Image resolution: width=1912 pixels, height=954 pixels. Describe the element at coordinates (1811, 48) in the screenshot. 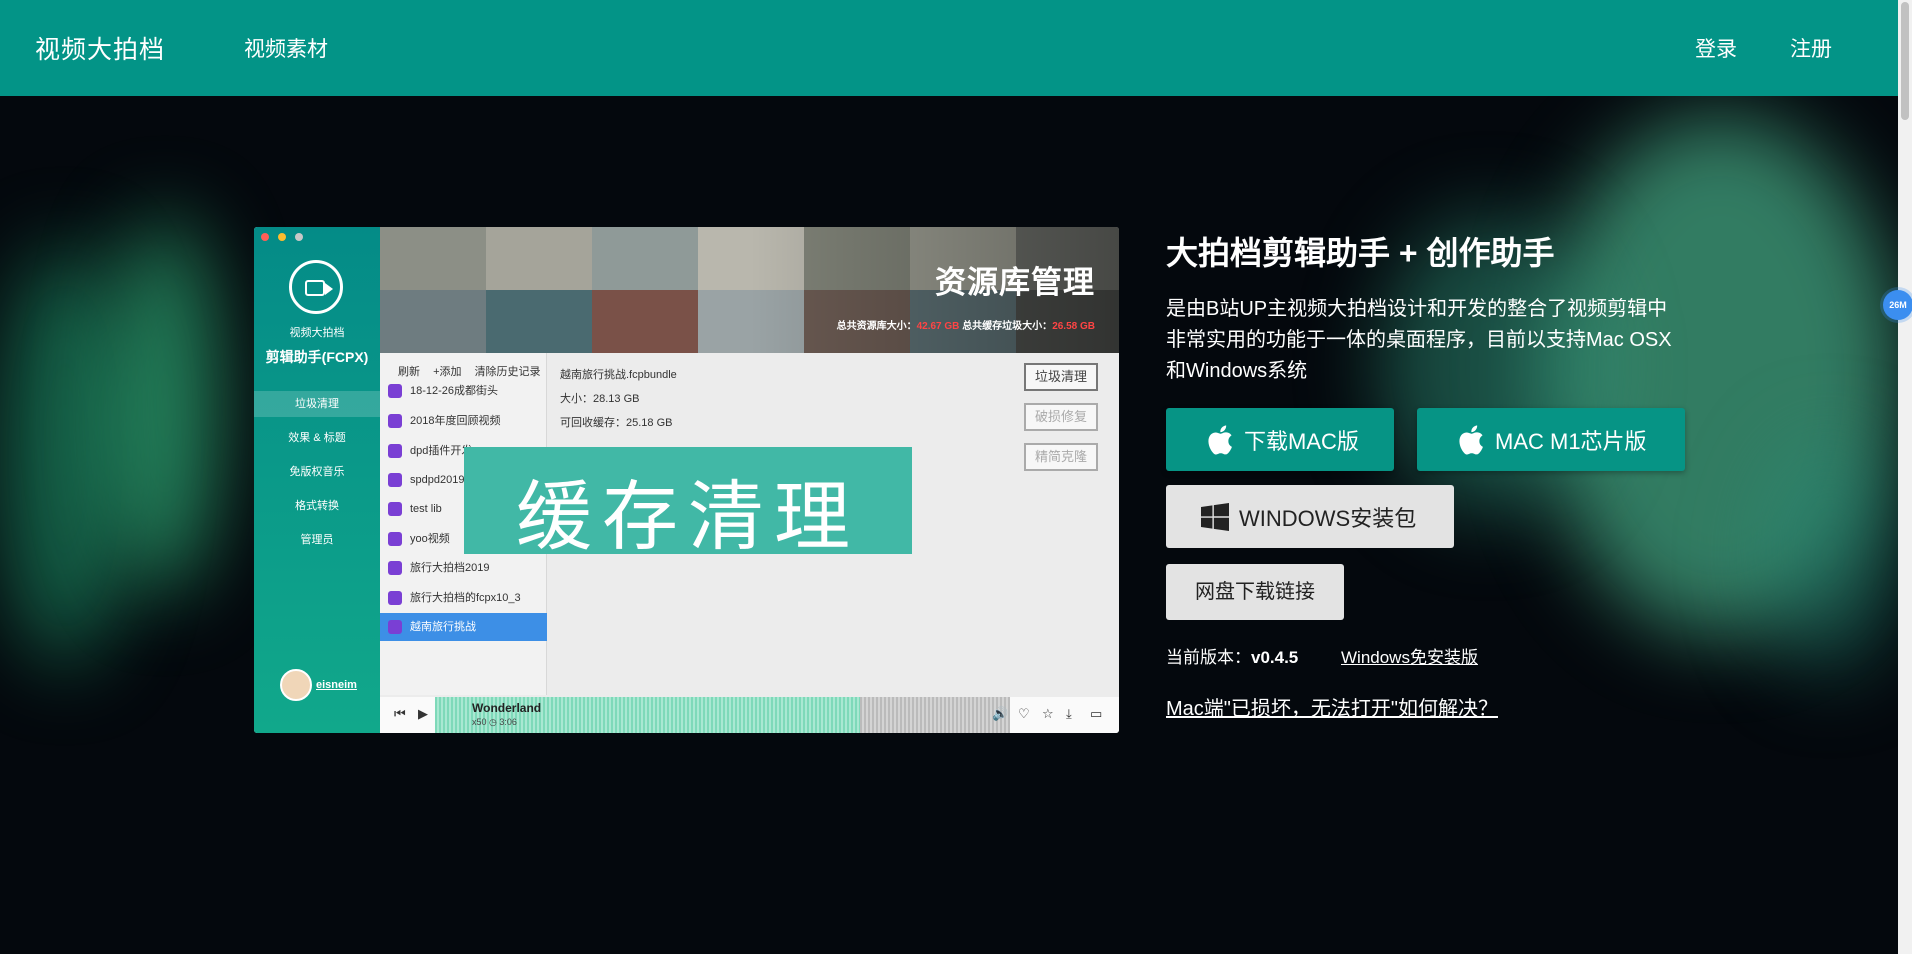

I see `register-link: 注册` at that location.